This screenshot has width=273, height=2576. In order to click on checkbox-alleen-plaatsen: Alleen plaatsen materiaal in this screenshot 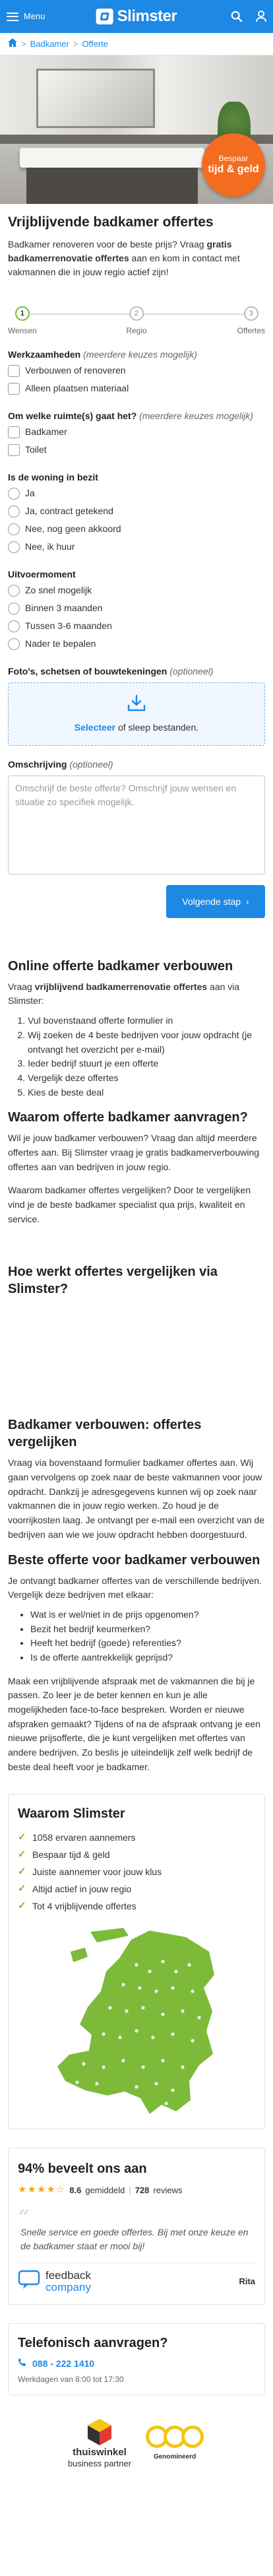, I will do `click(136, 388)`.